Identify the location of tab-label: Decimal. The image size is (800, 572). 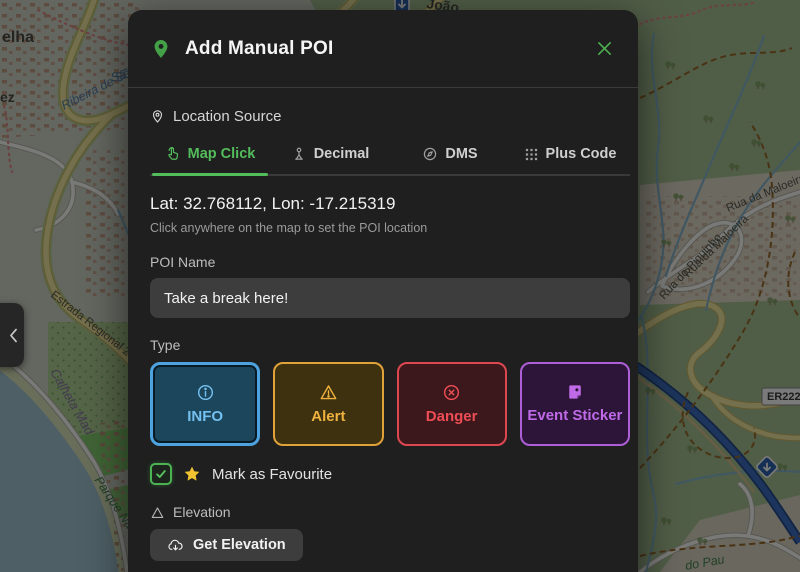
(341, 154).